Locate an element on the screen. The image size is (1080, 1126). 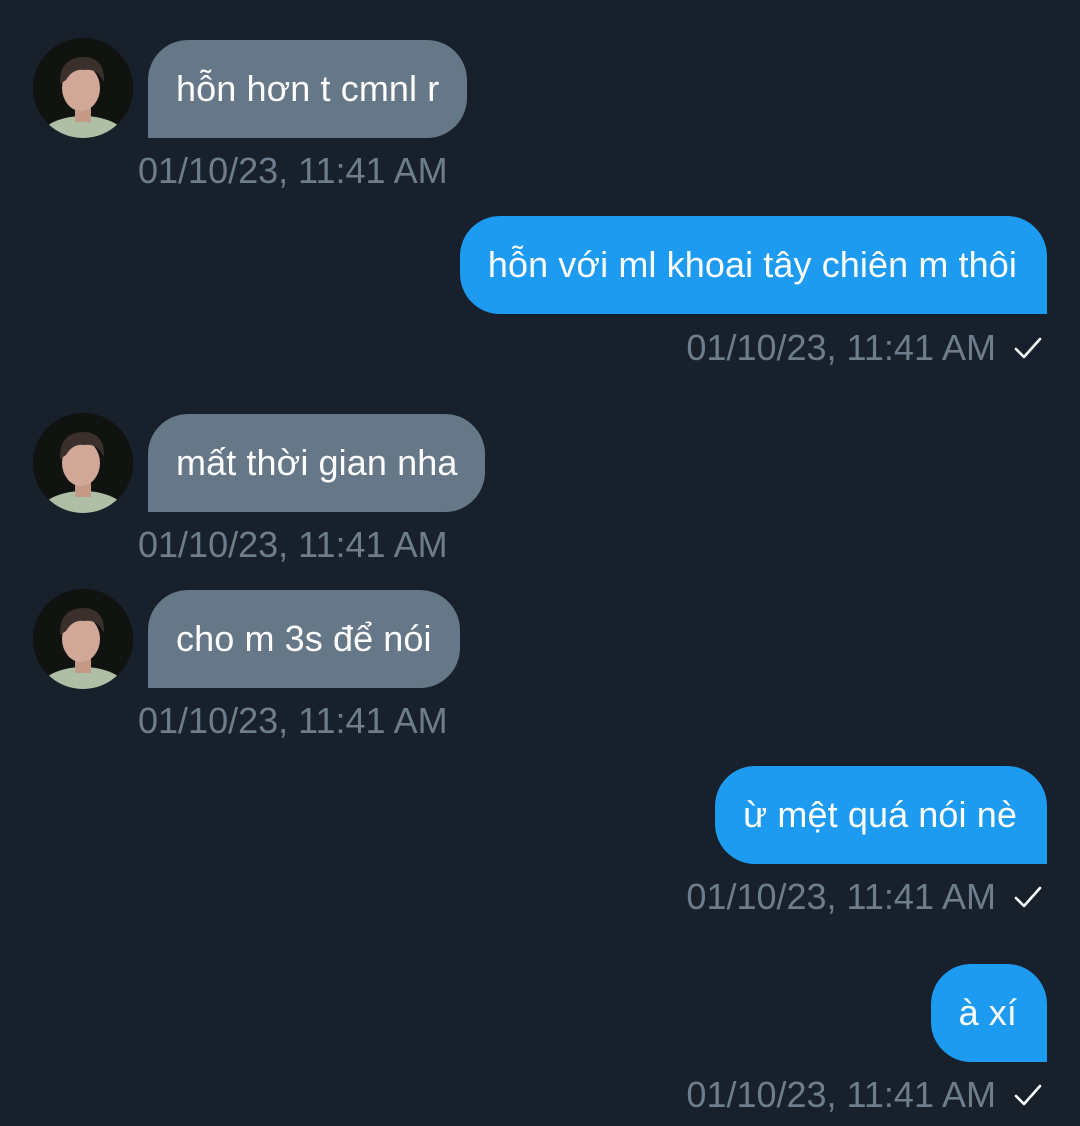
message-bubble-incoming: hỗn hơn t cmnl r is located at coordinates (308, 89).